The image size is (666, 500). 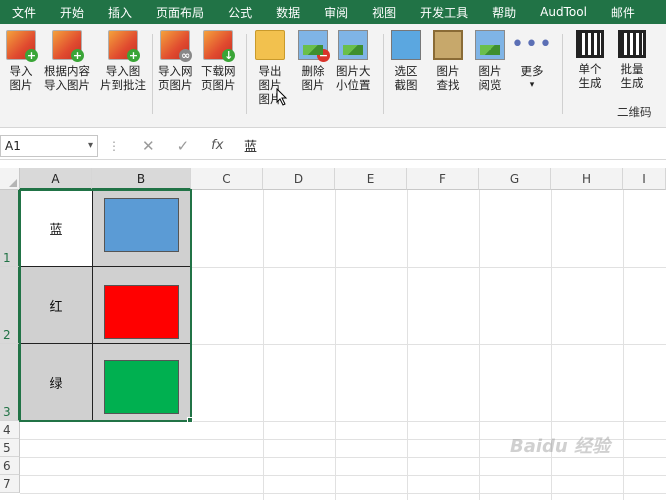 What do you see at coordinates (49, 145) in the screenshot?
I see `name-box: A1` at bounding box center [49, 145].